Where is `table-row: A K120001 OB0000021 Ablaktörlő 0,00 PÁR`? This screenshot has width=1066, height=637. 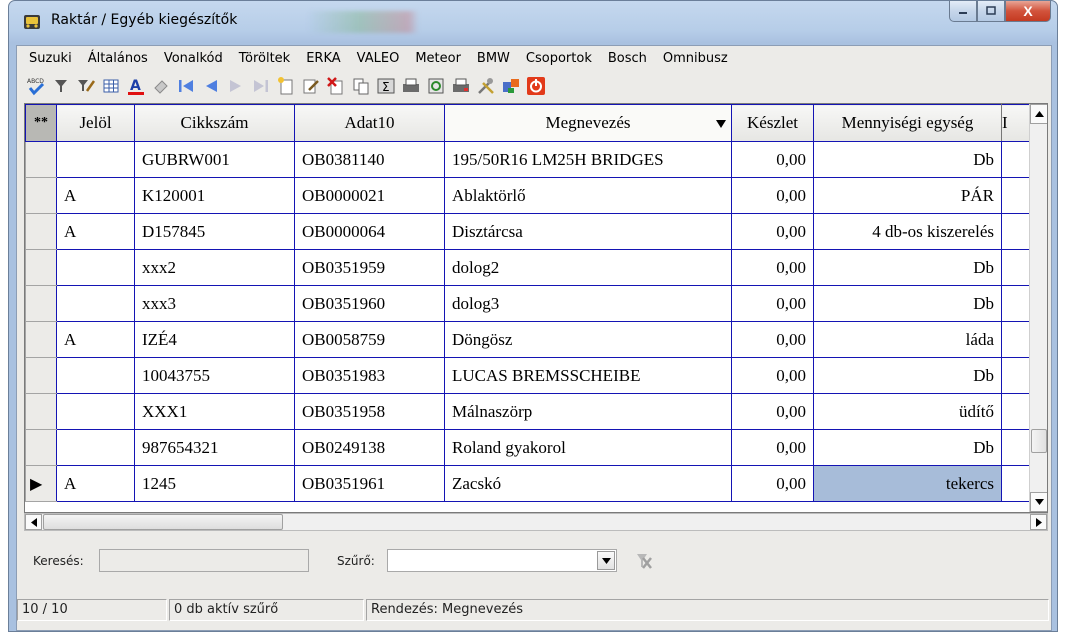
table-row: A K120001 OB0000021 Ablaktörlő 0,00 PÁR is located at coordinates (528, 195).